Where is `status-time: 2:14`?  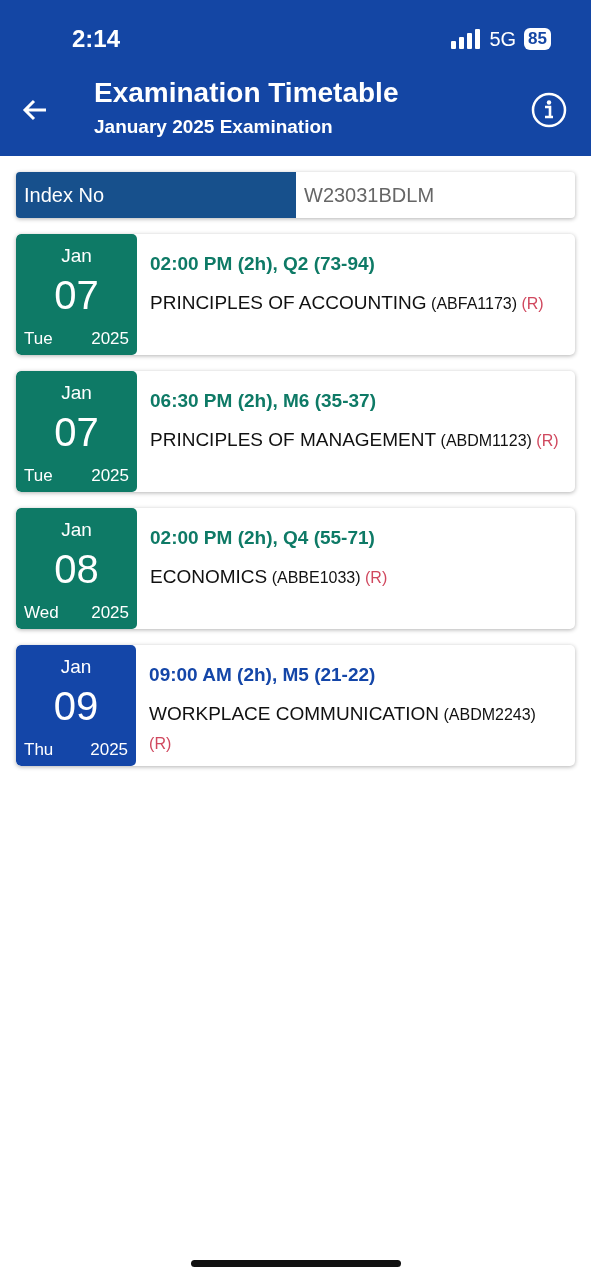 status-time: 2:14 is located at coordinates (96, 39).